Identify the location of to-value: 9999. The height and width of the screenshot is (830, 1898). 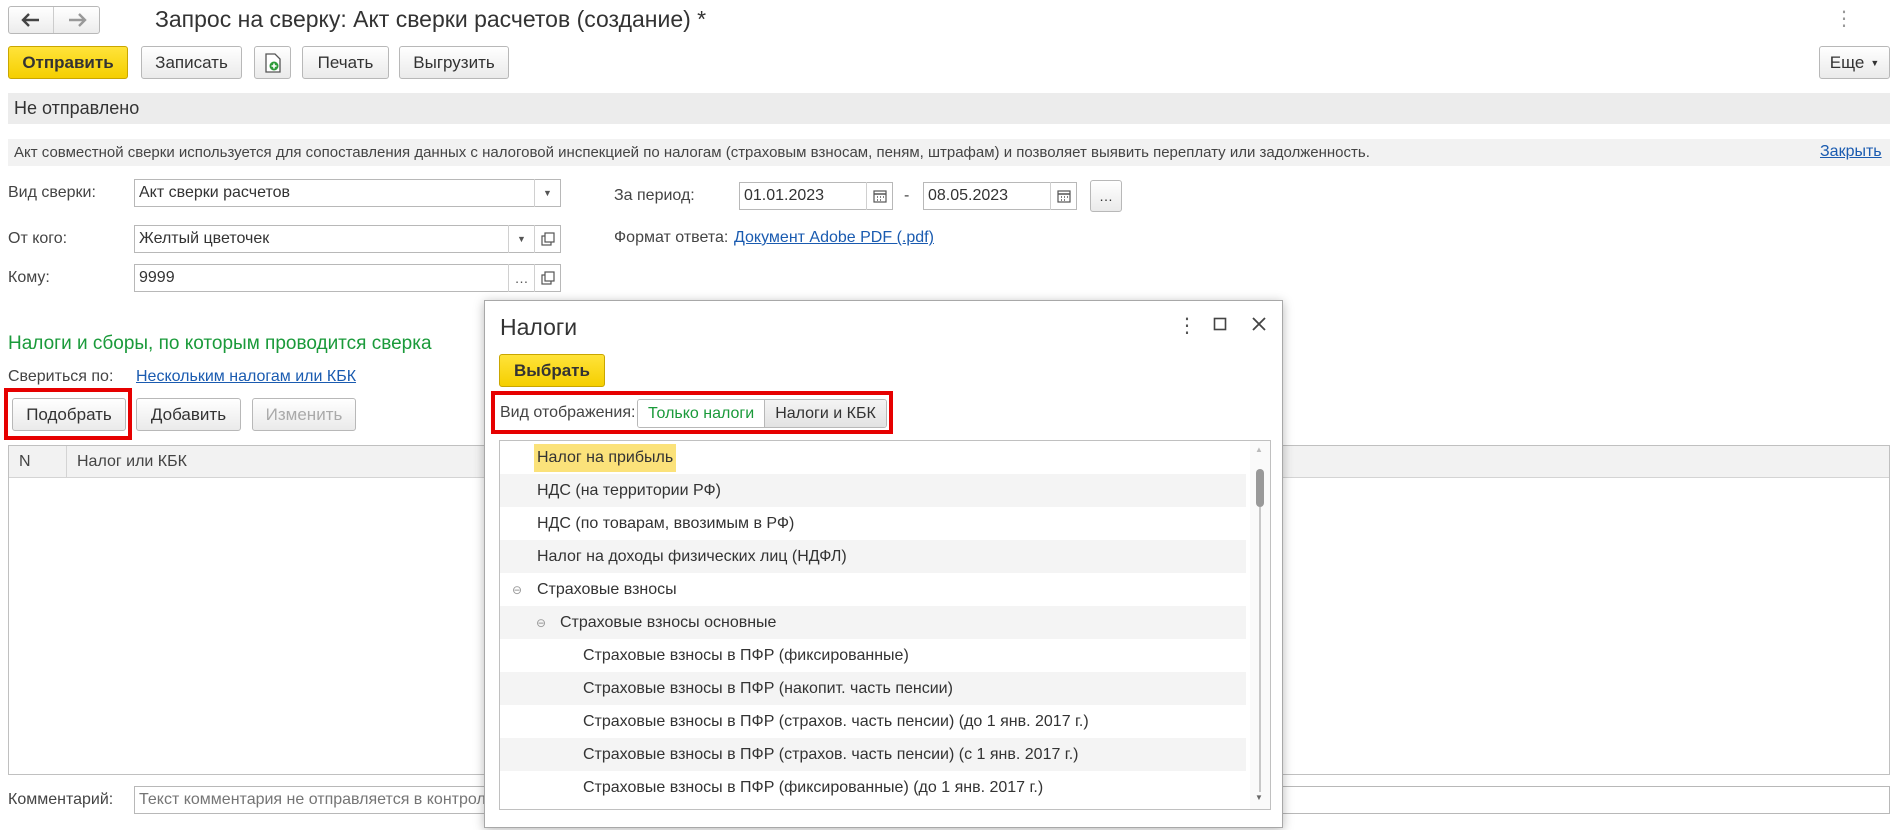
(157, 277).